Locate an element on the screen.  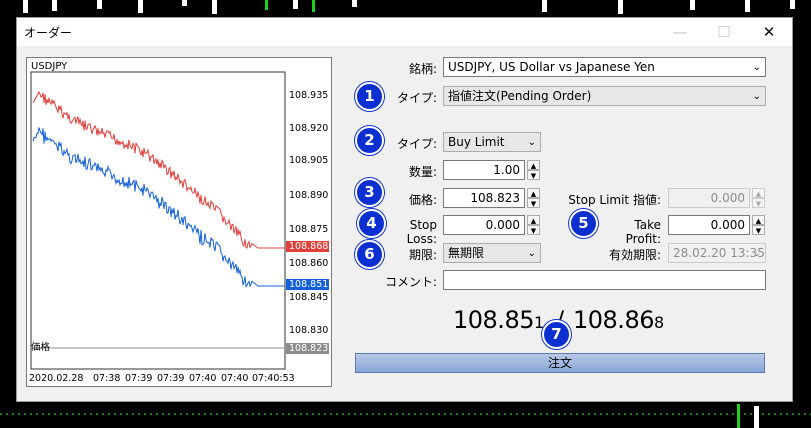
maximize-button: ☐ is located at coordinates (724, 32).